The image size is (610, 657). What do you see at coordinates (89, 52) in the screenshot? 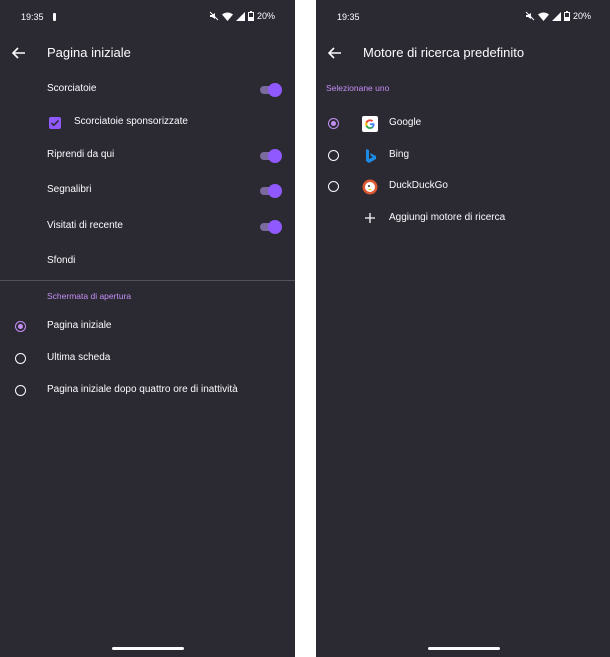
I see `page-title: Pagina iniziale` at bounding box center [89, 52].